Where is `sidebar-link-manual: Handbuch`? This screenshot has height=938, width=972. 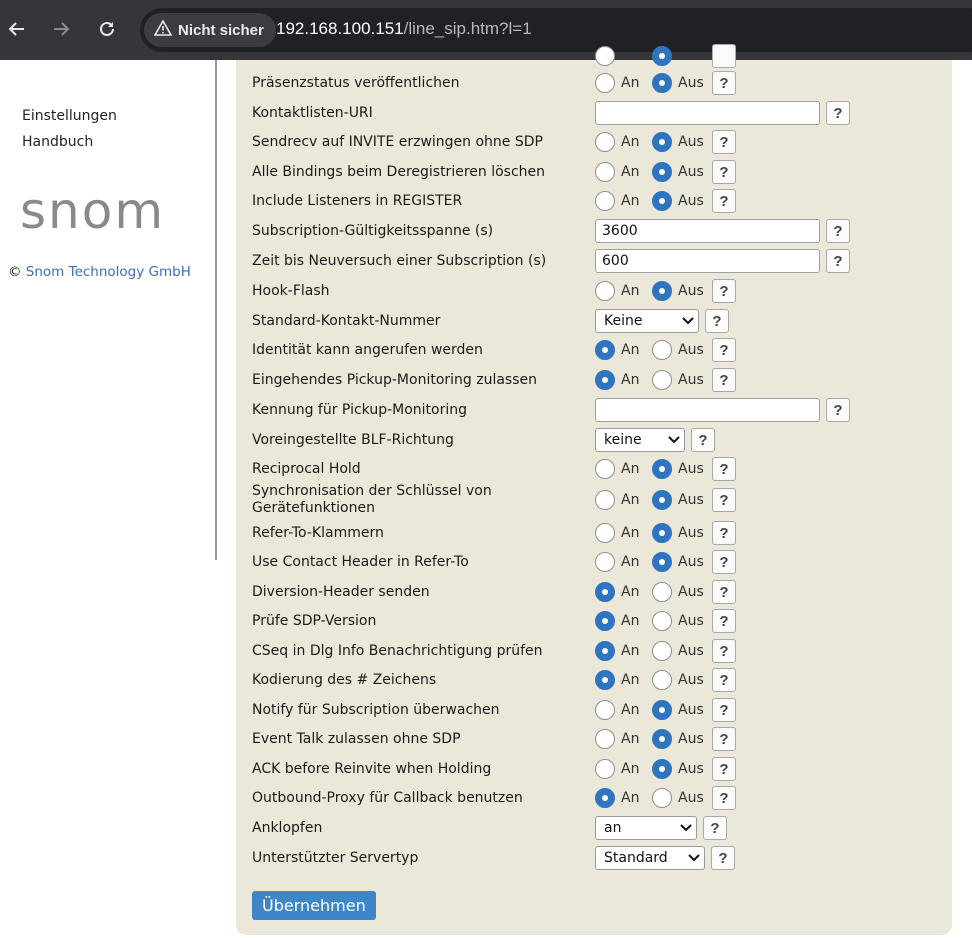 sidebar-link-manual: Handbuch is located at coordinates (57, 142).